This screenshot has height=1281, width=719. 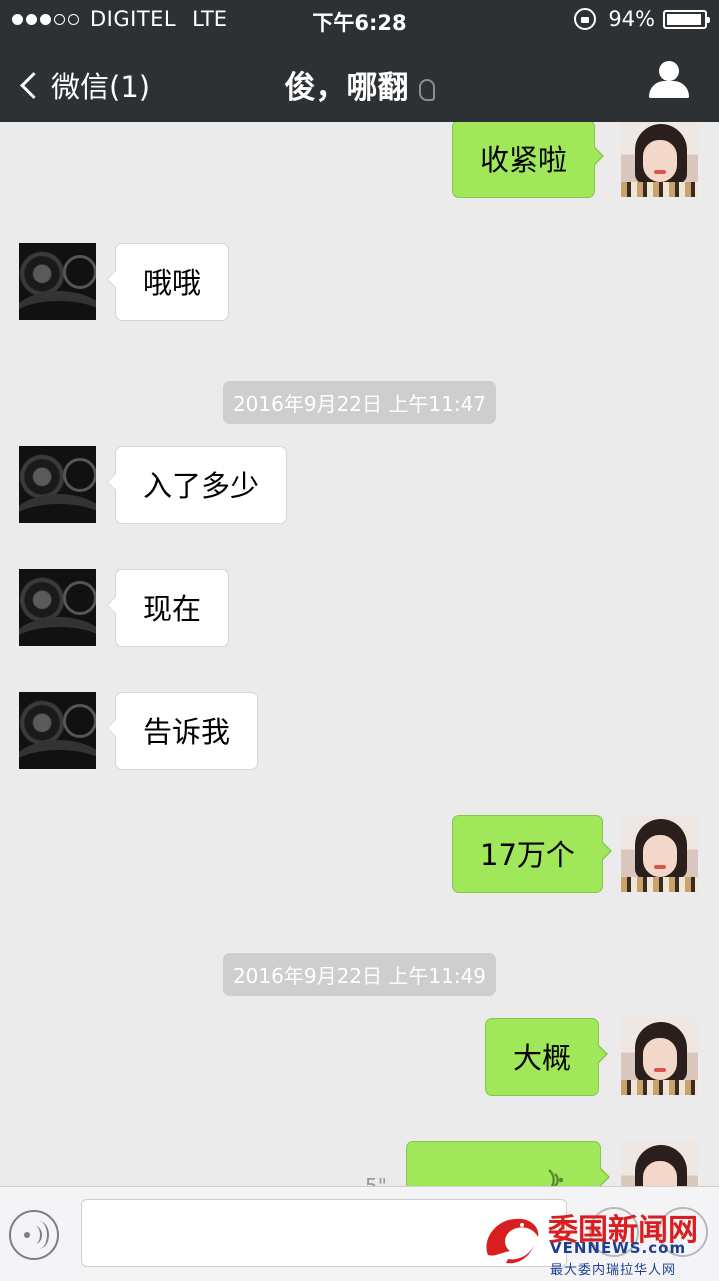 I want to click on timestamp: 2016年9月22日 上午11:47, so click(x=359, y=402).